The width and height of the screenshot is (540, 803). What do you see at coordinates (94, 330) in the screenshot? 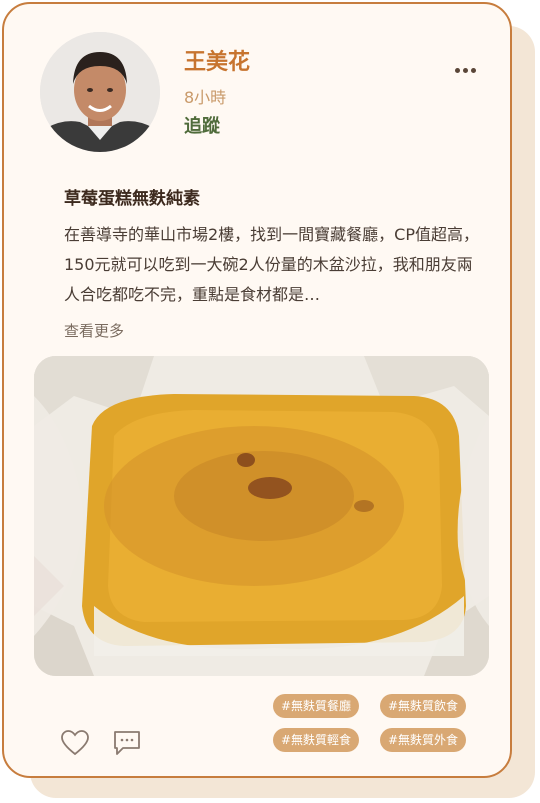
I see `see-more-link: 查看更多` at bounding box center [94, 330].